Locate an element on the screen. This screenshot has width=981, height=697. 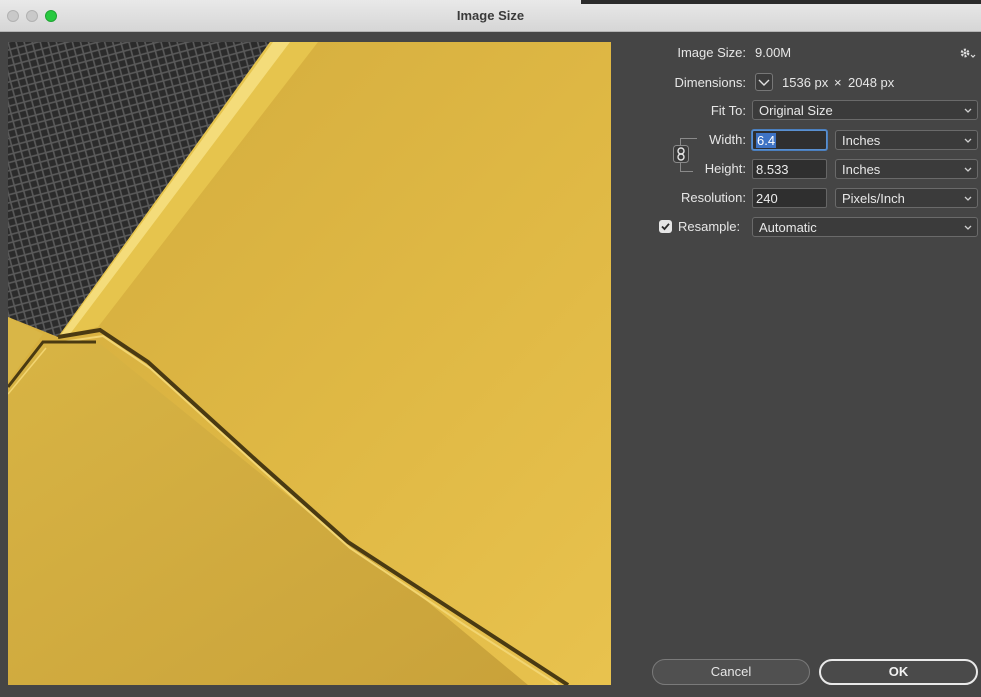
title-bar: Image Size is located at coordinates (490, 16).